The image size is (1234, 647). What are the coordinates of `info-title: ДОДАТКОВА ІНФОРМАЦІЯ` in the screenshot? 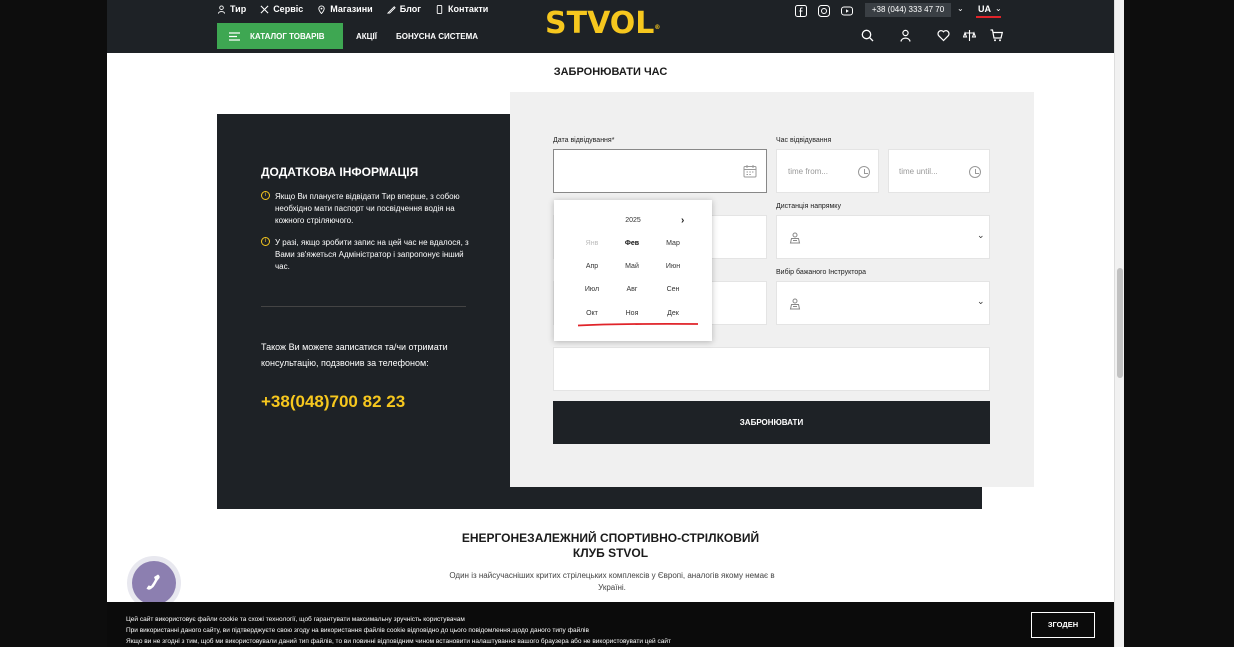 It's located at (340, 172).